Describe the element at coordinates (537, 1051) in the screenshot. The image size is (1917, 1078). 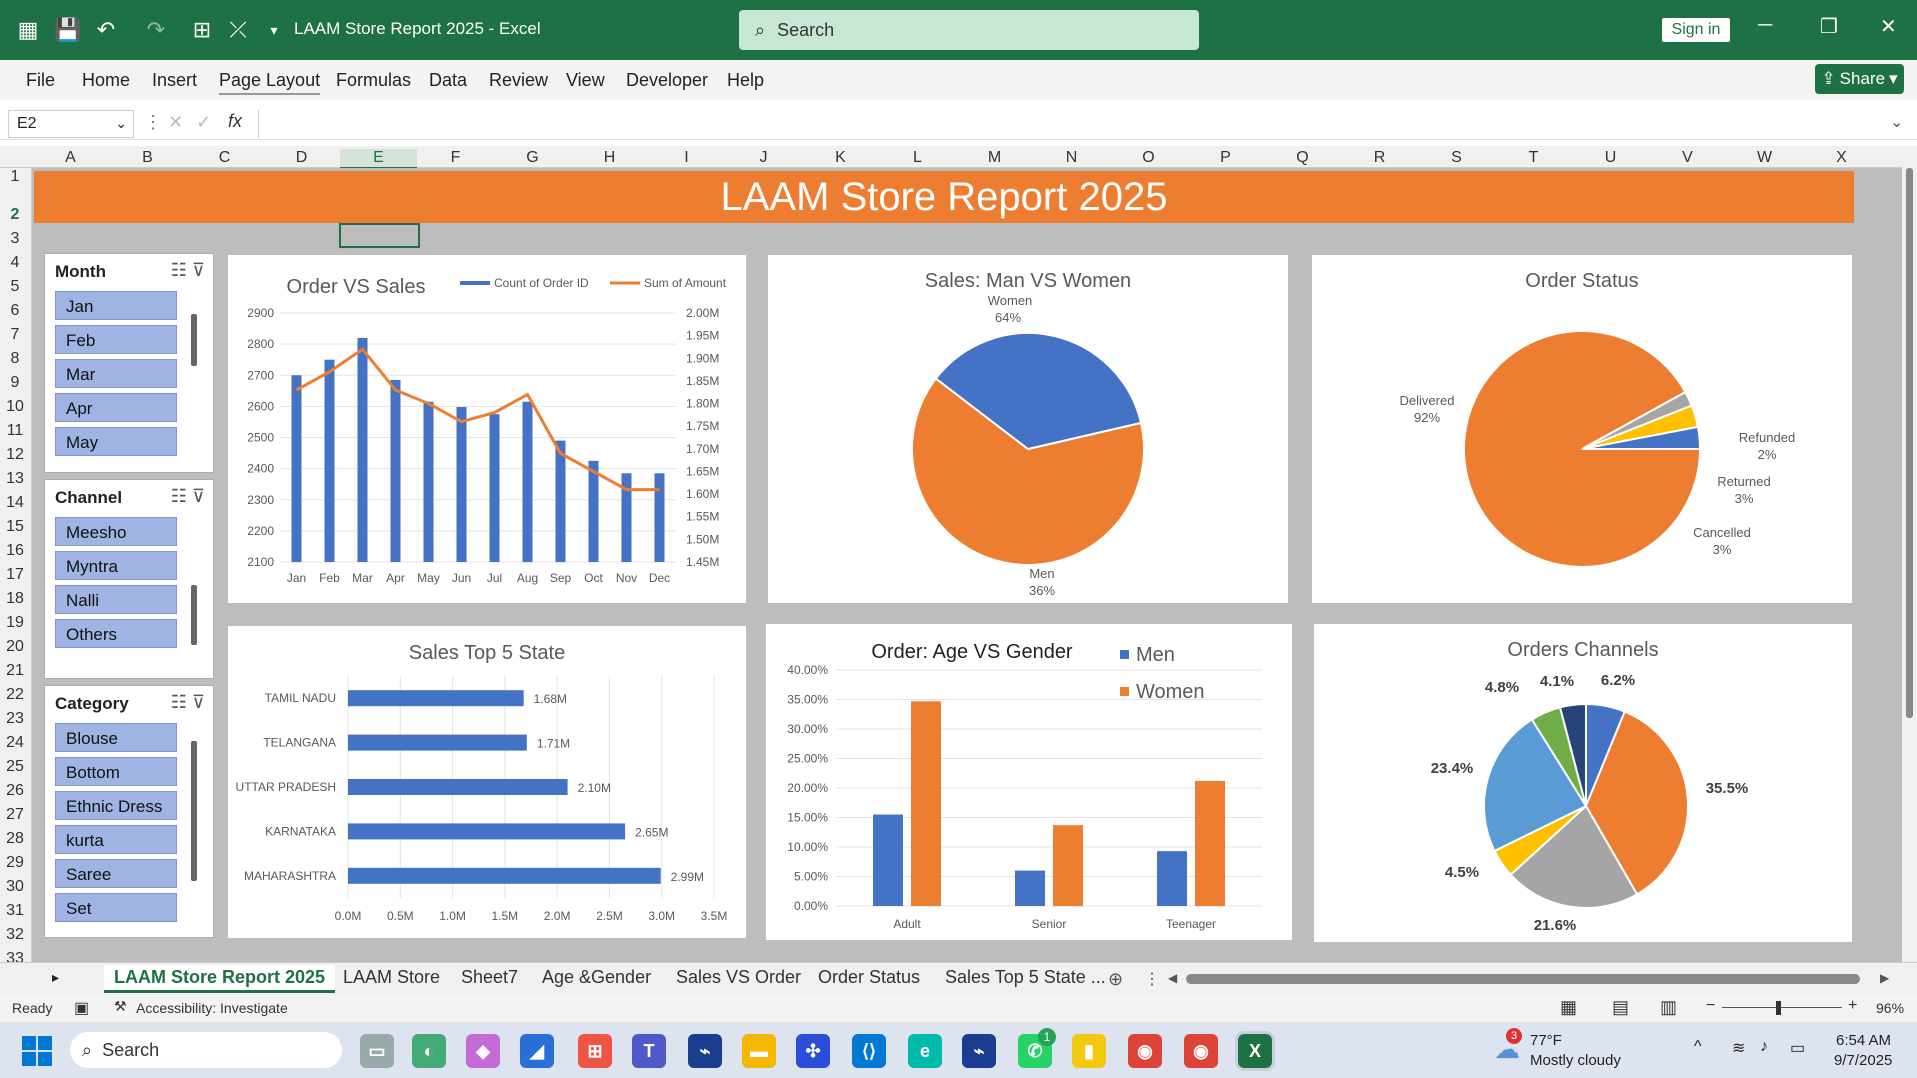
I see `app-icon: ◢` at that location.